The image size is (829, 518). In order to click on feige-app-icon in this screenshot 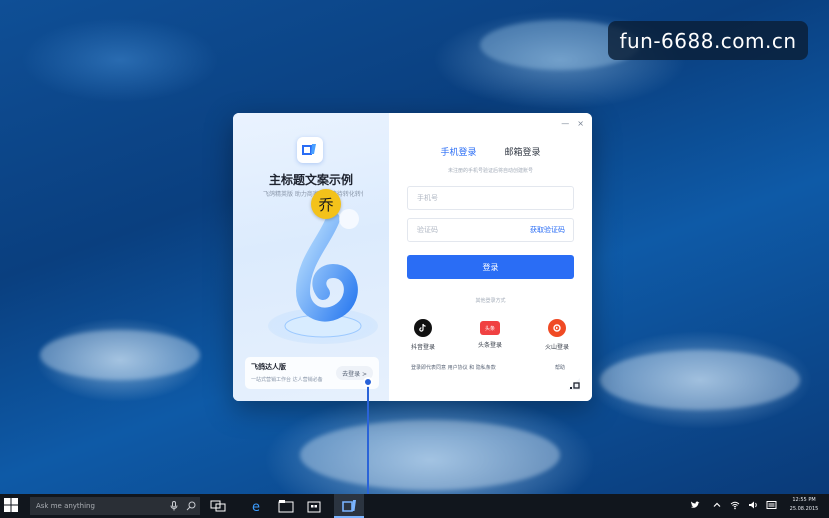, I will do `click(349, 506)`.